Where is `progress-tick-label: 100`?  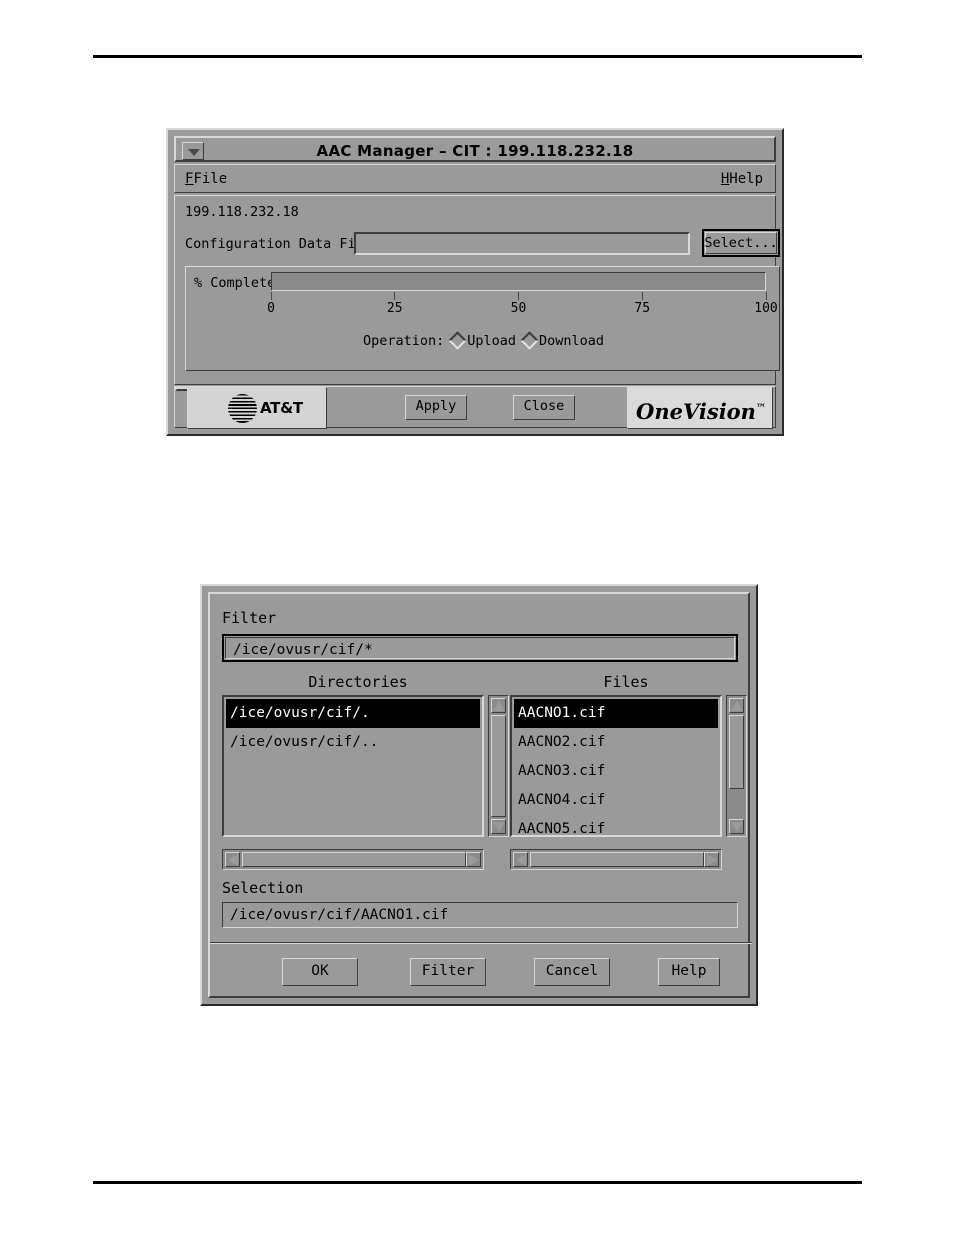
progress-tick-label: 100 is located at coordinates (766, 308).